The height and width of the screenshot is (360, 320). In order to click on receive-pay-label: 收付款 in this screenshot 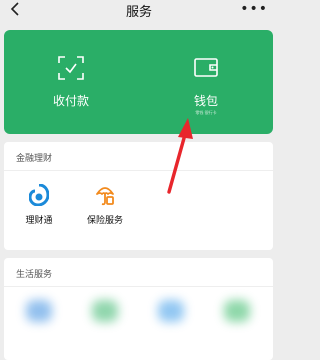, I will do `click(70, 101)`.